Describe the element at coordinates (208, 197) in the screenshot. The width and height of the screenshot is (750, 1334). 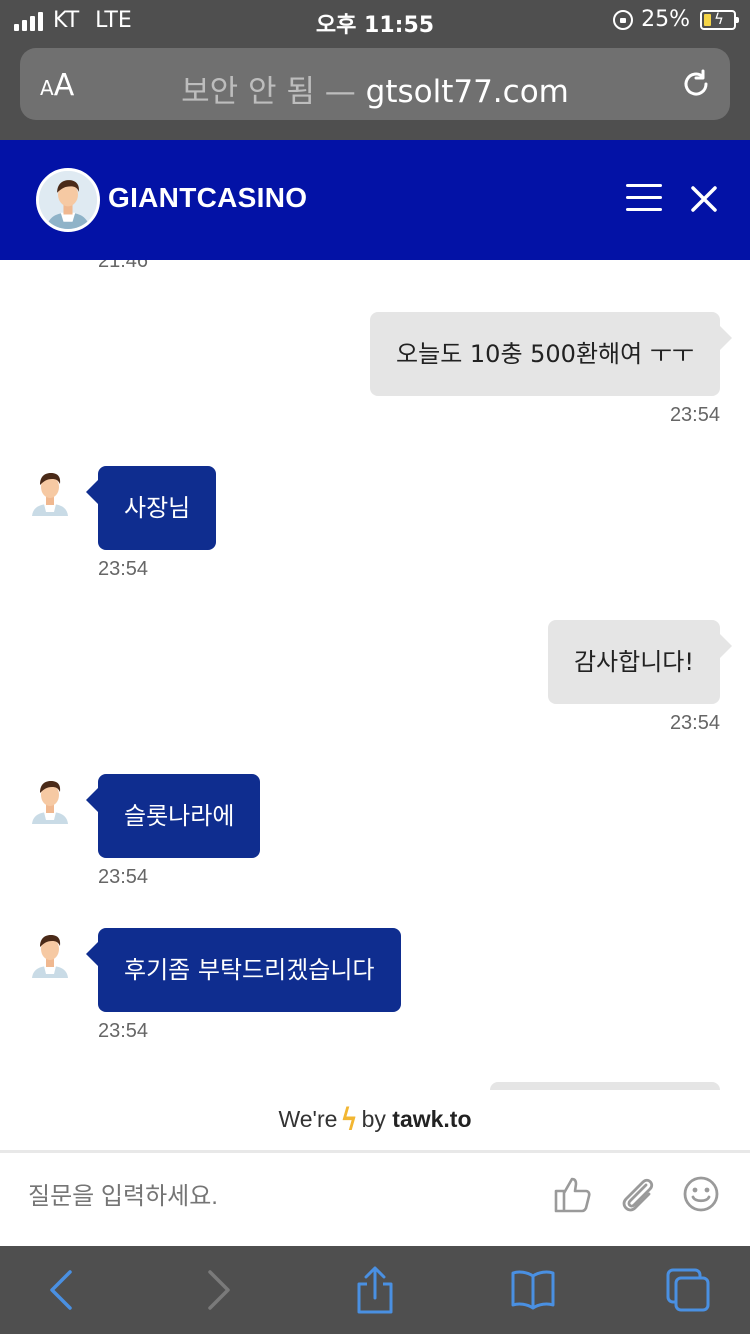
I see `brand-title: GIANTCASINO` at that location.